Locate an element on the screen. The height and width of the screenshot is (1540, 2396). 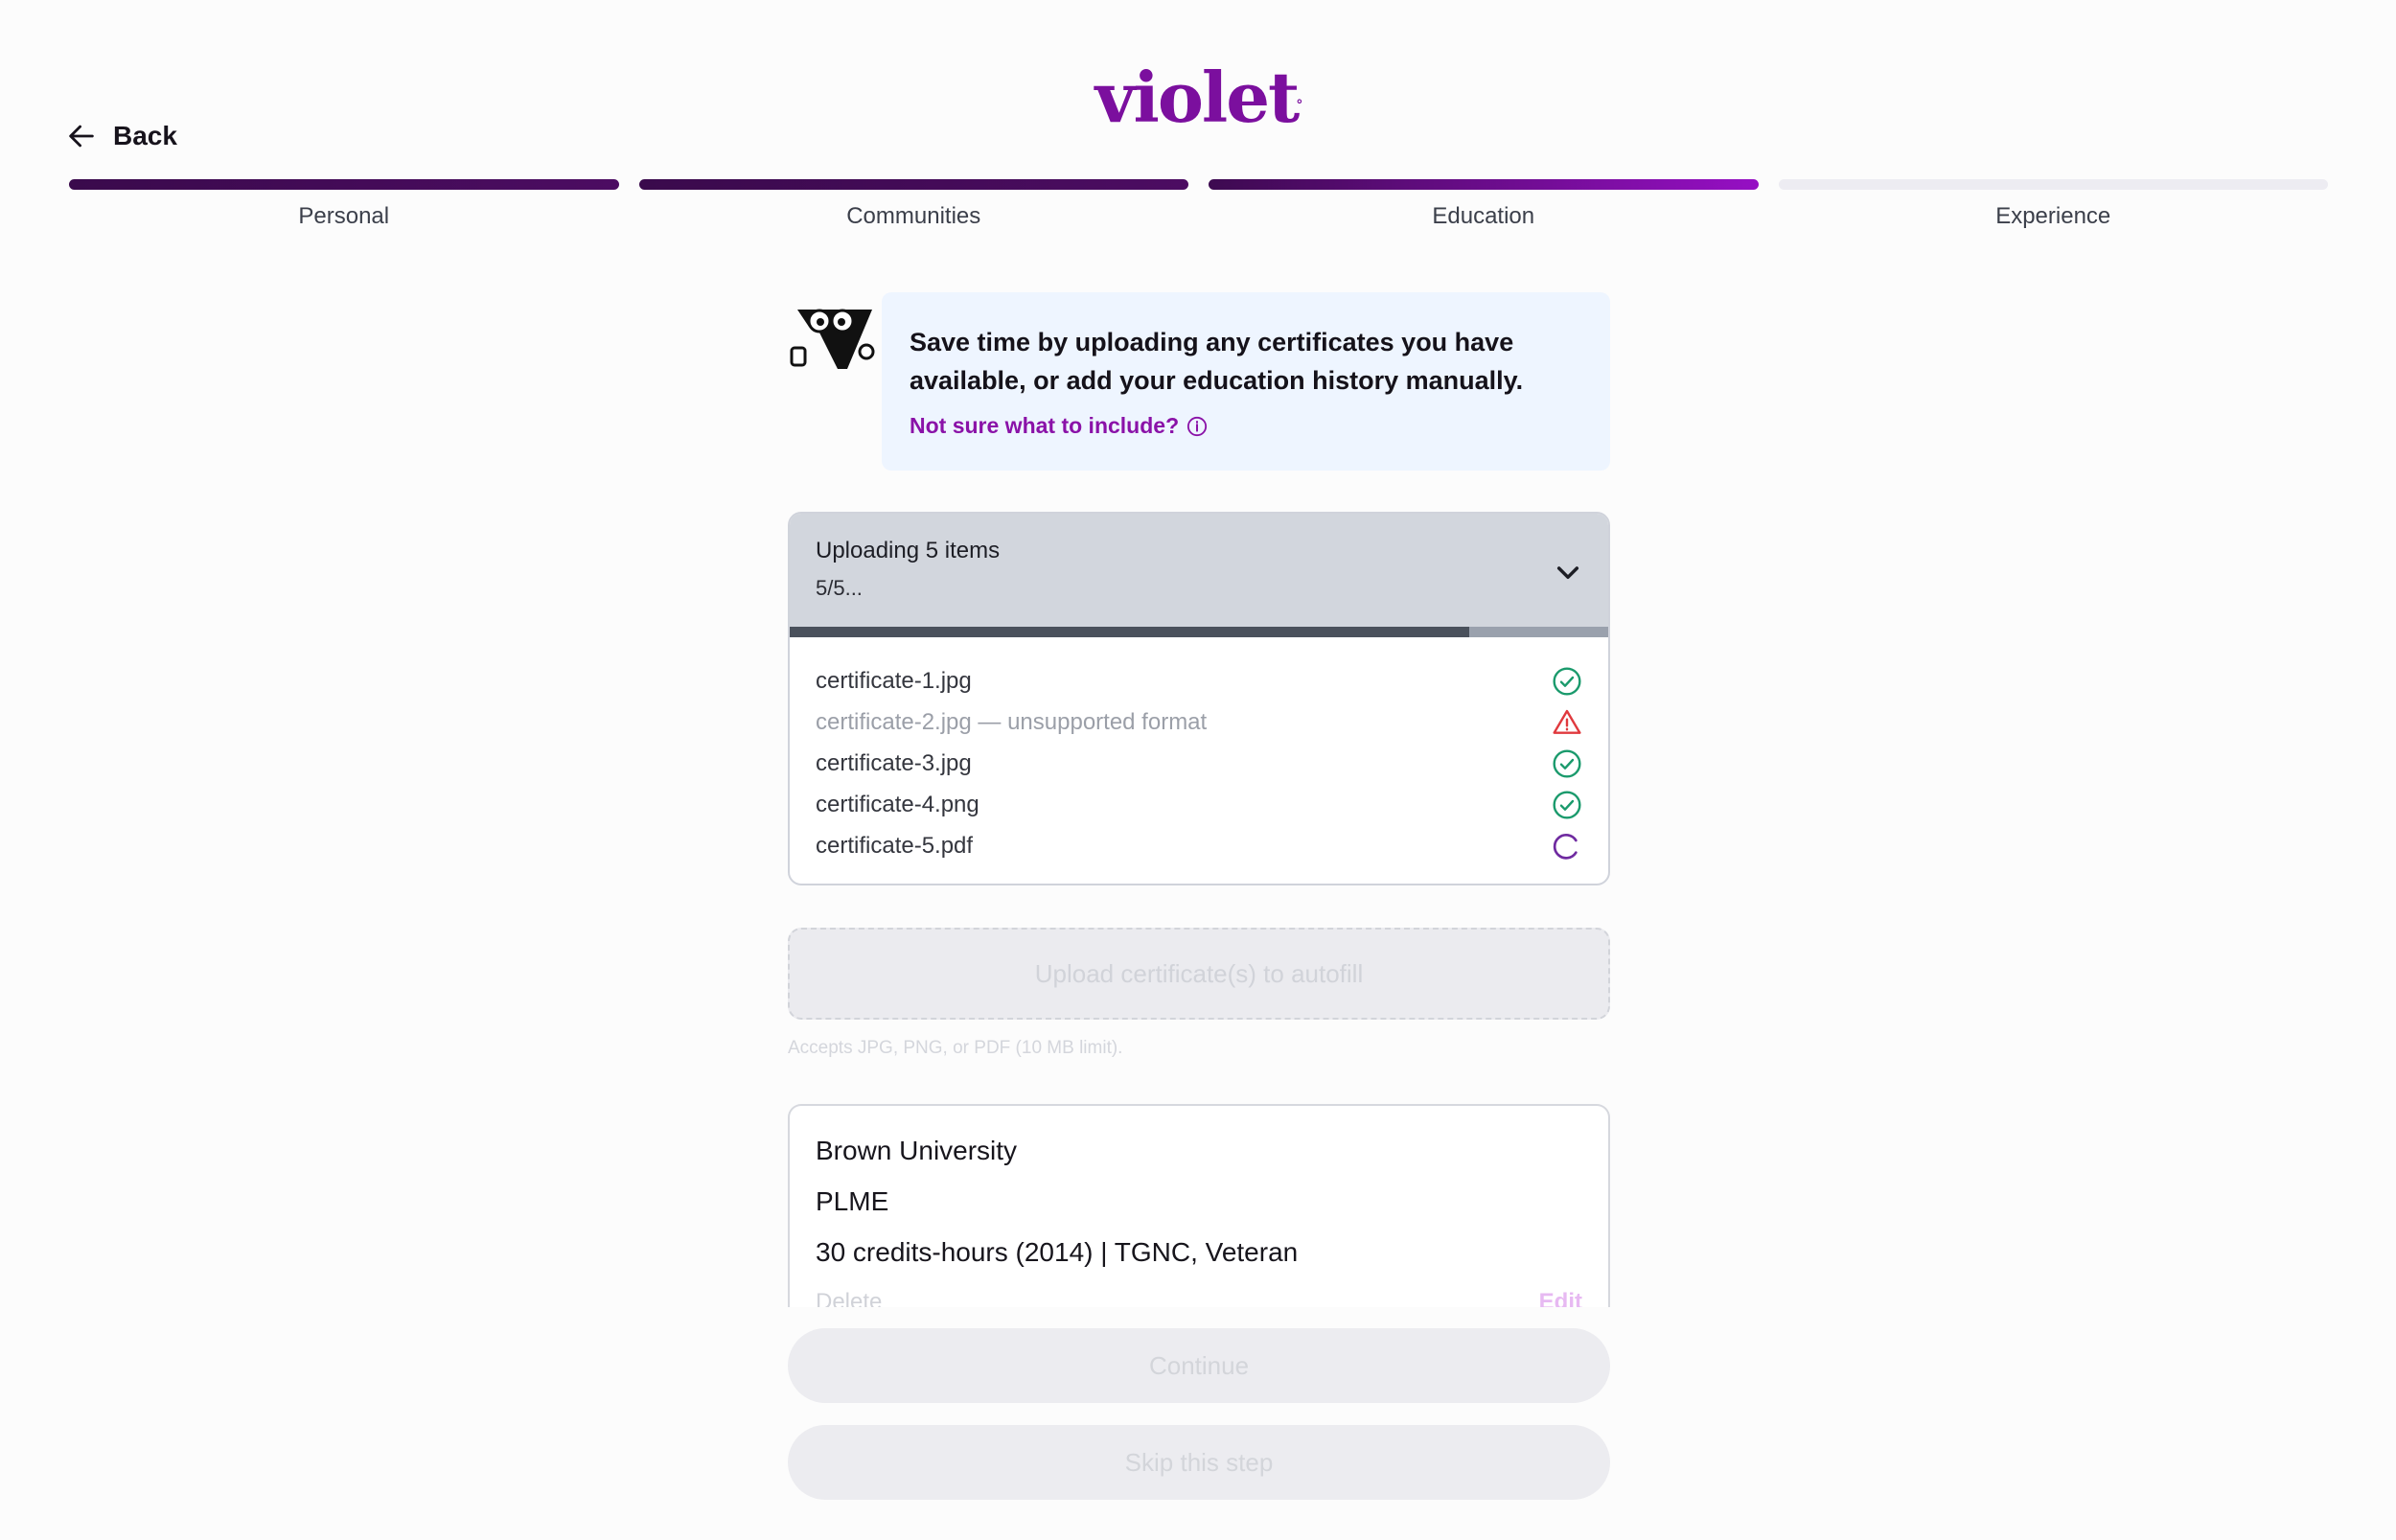
upload-progress-bar is located at coordinates (1199, 632).